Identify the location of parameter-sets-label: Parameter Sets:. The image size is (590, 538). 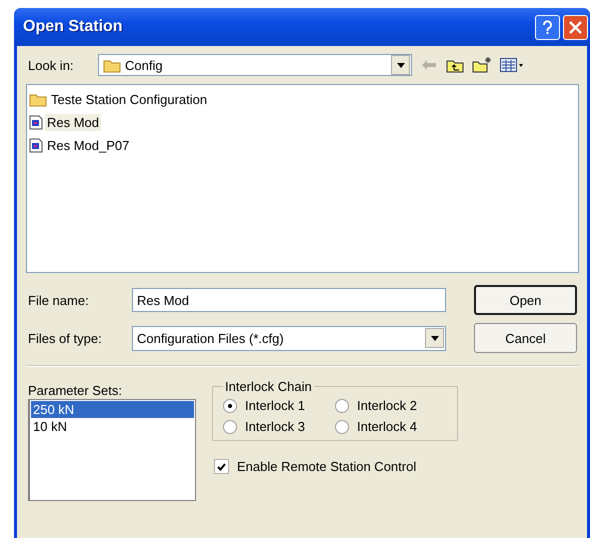
(75, 390).